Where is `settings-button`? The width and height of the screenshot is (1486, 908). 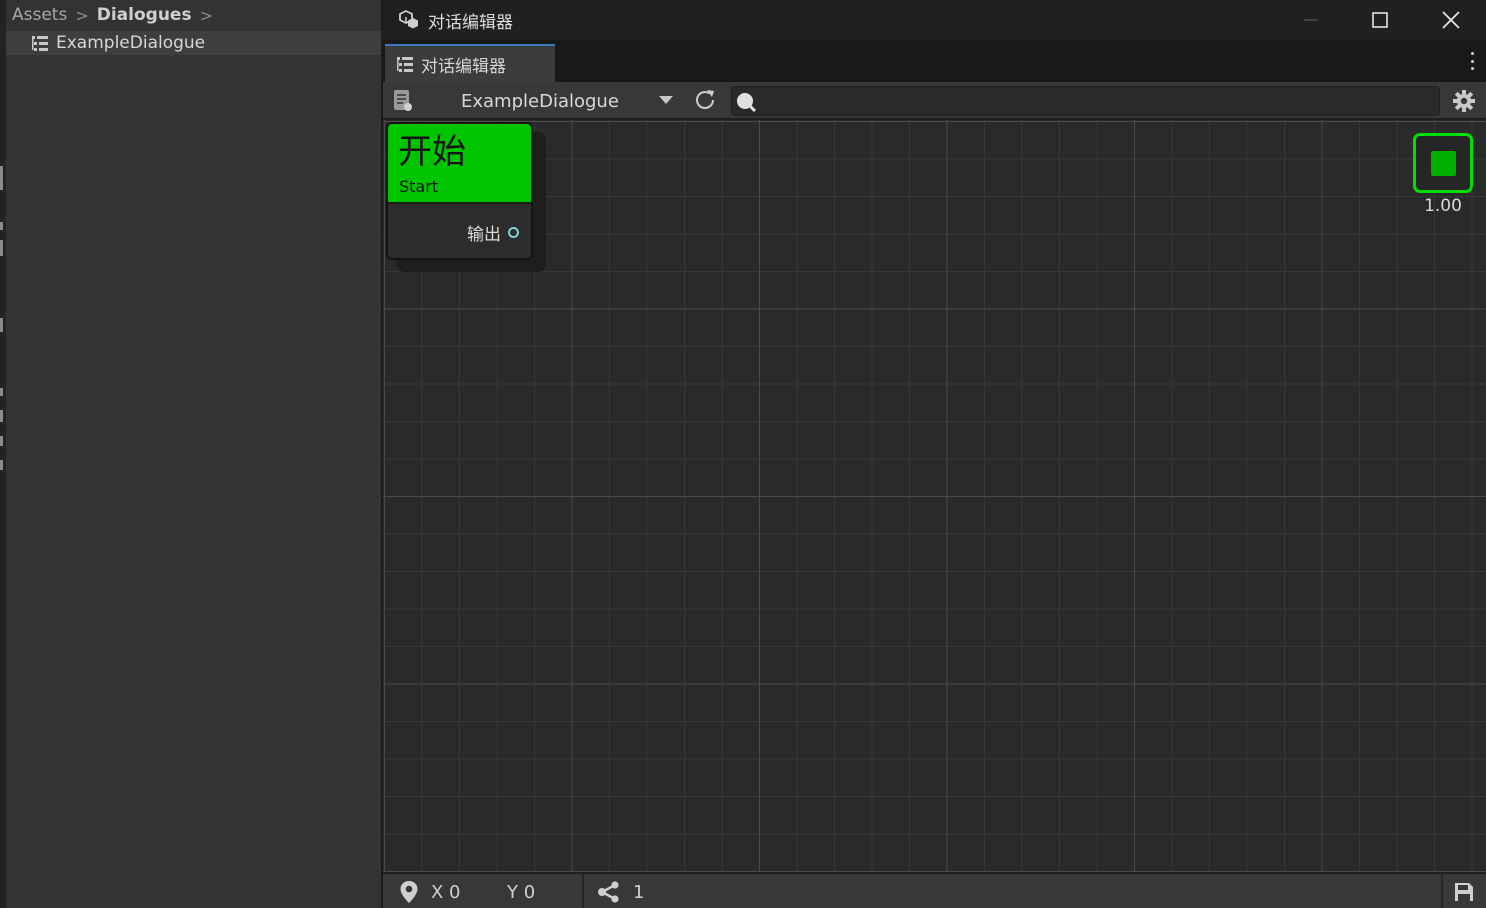 settings-button is located at coordinates (1464, 103).